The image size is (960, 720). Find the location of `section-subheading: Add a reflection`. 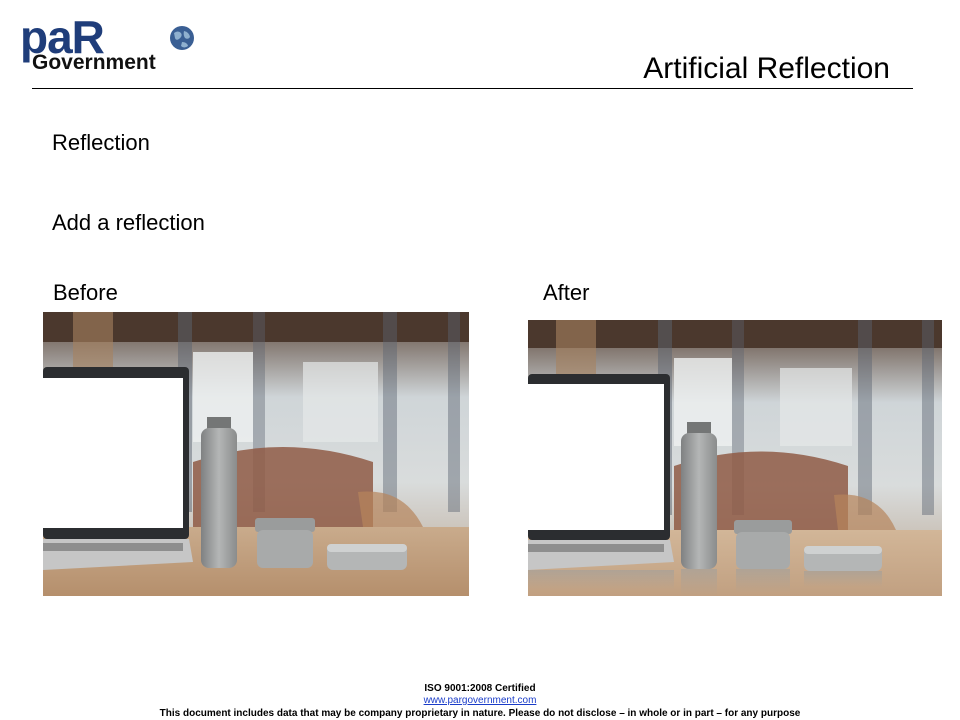

section-subheading: Add a reflection is located at coordinates (128, 222).